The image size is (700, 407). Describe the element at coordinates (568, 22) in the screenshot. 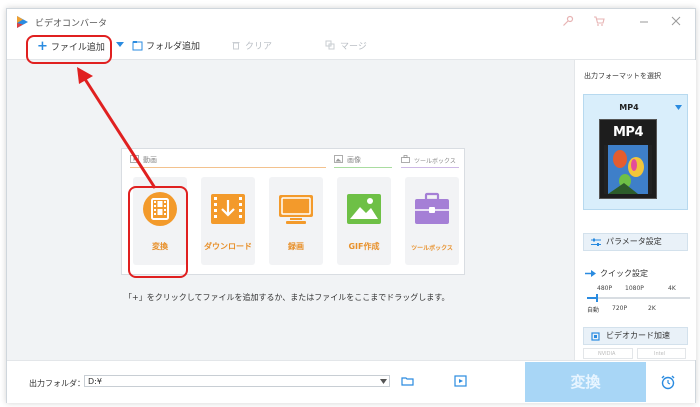

I see `key-icon` at that location.